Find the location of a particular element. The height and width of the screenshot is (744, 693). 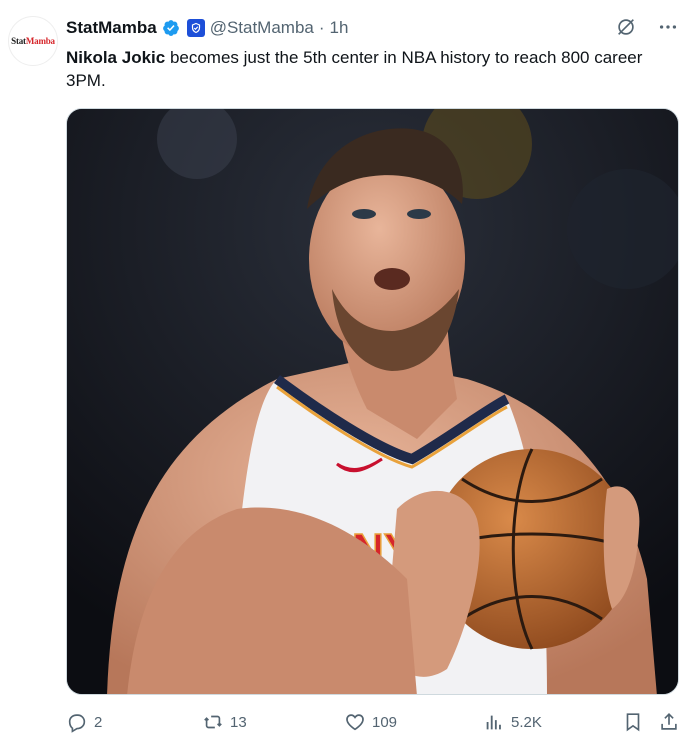

share-icon is located at coordinates (669, 721).